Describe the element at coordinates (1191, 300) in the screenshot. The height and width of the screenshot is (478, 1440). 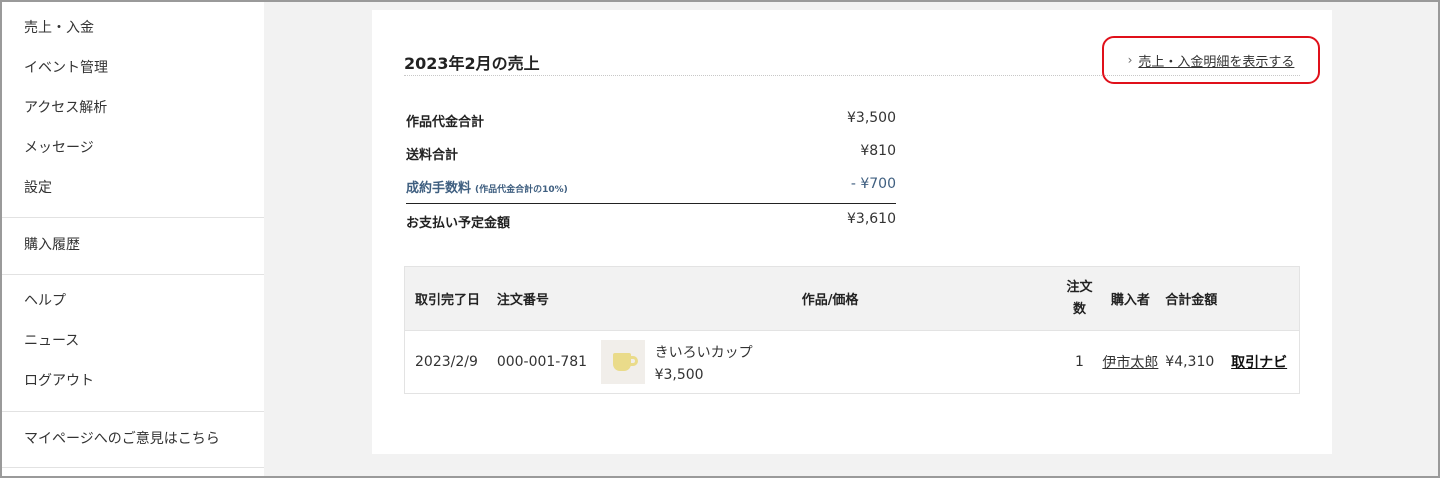
I see `header-total: 合計金額` at that location.